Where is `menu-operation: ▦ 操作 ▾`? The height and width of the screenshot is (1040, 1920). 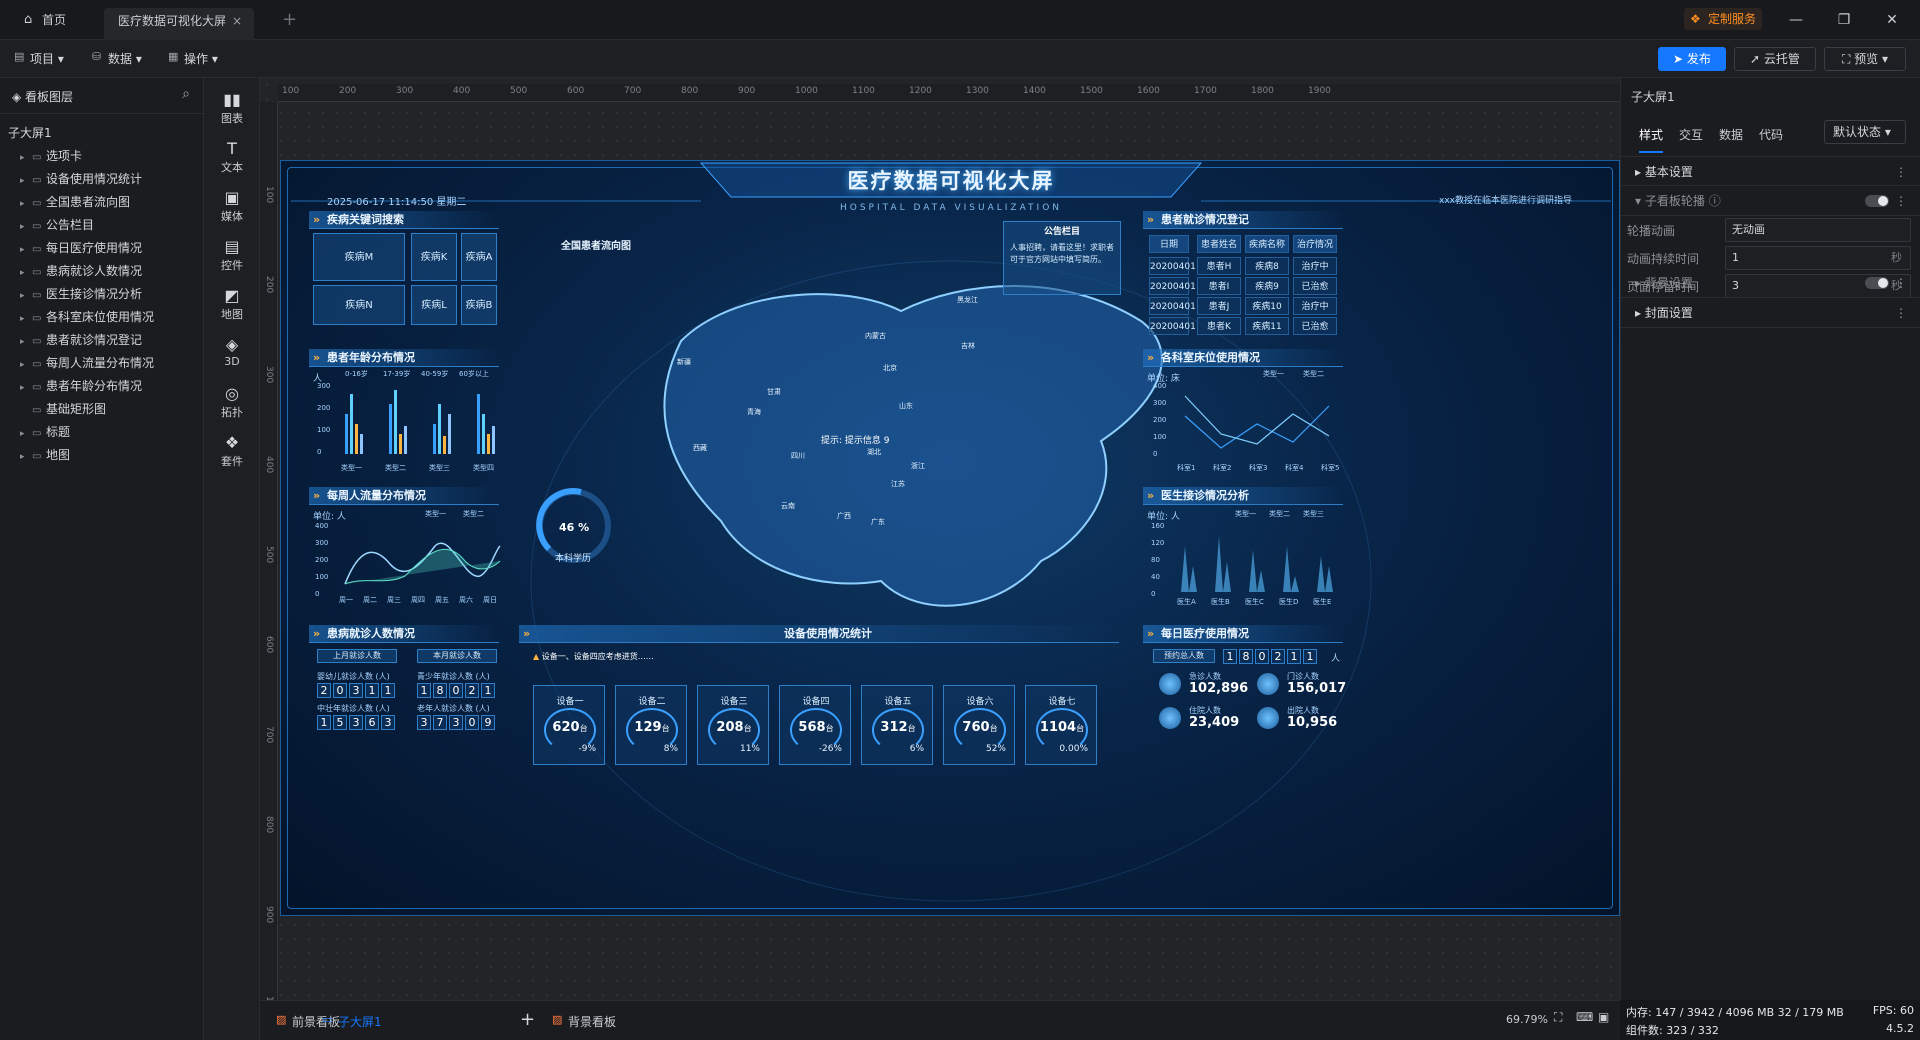 menu-operation: ▦ 操作 ▾ is located at coordinates (193, 58).